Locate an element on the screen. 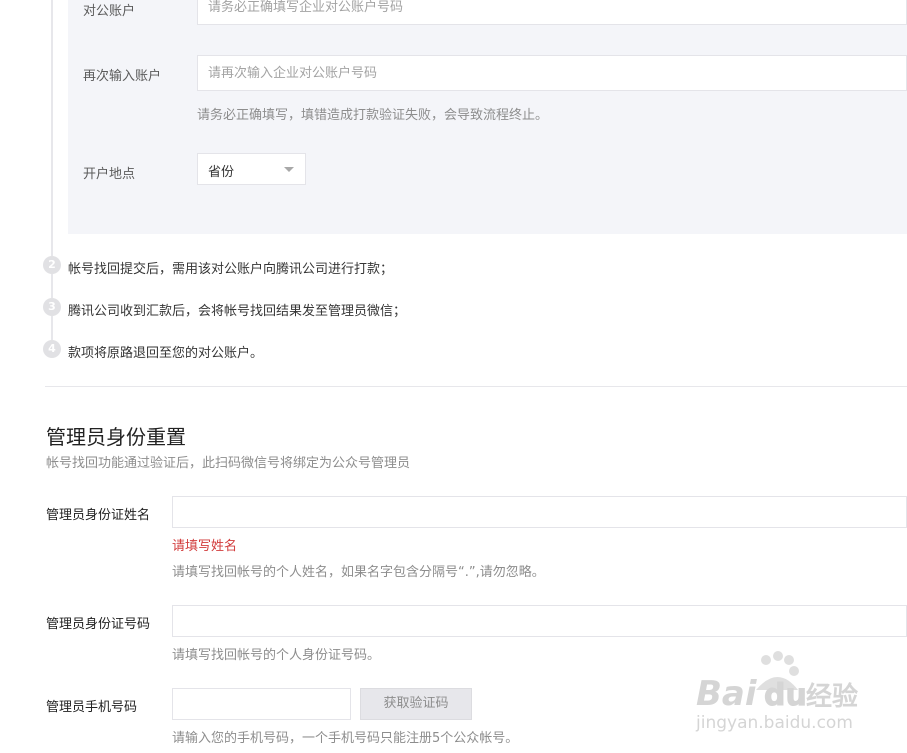  step-number: 2 is located at coordinates (52, 265).